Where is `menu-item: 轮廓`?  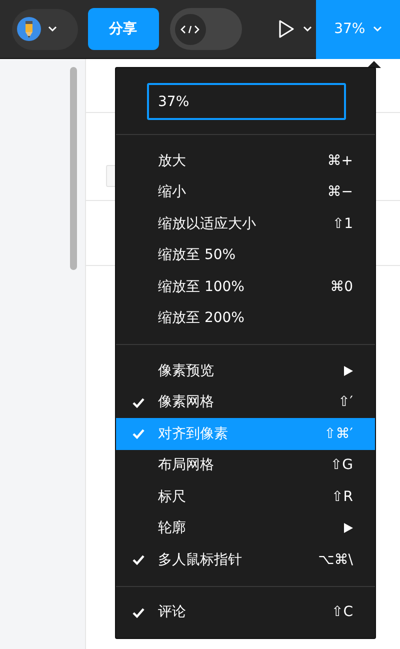 menu-item: 轮廓 is located at coordinates (245, 528).